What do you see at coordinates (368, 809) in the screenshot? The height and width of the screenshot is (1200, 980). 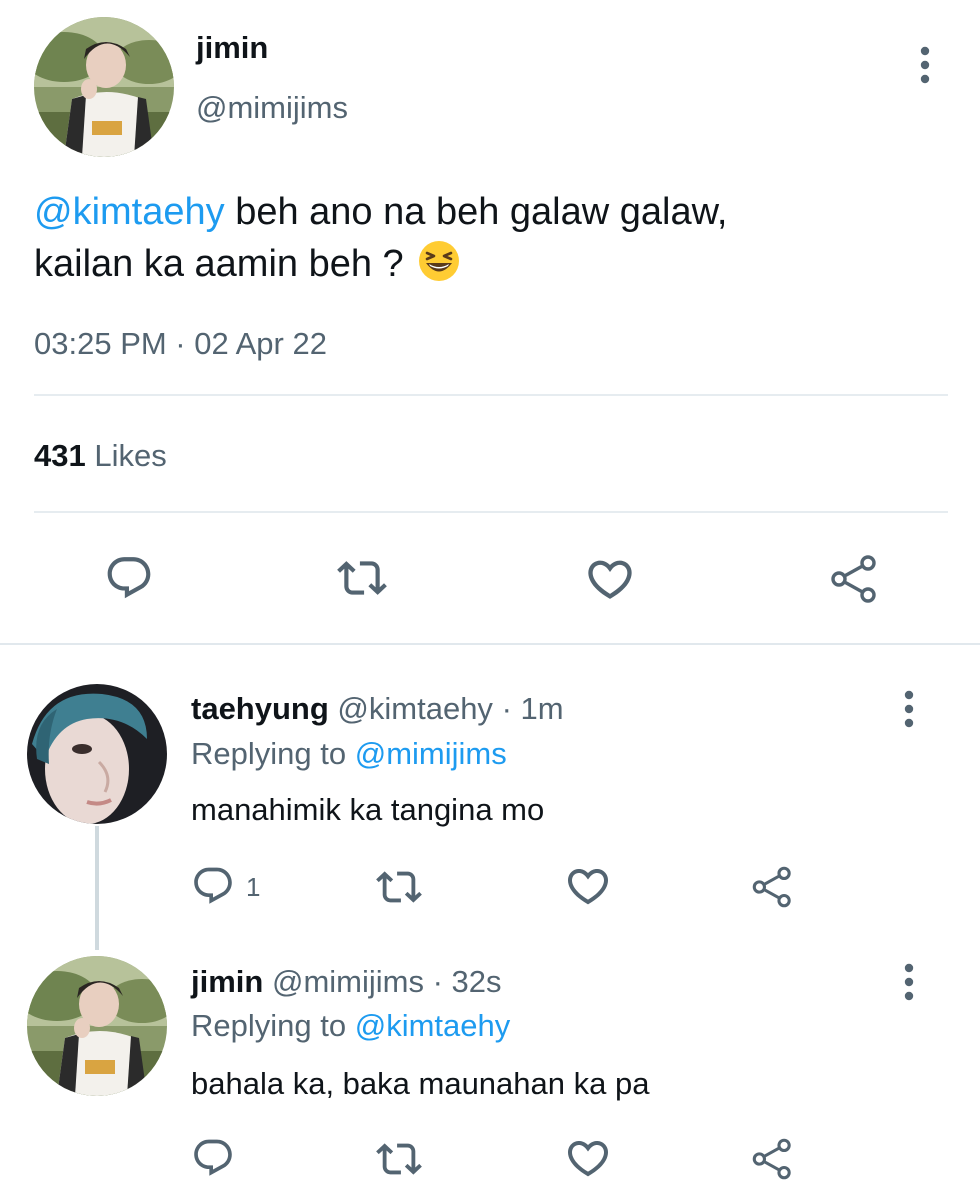 I see `reply-text: manahimik ka tangina mo` at bounding box center [368, 809].